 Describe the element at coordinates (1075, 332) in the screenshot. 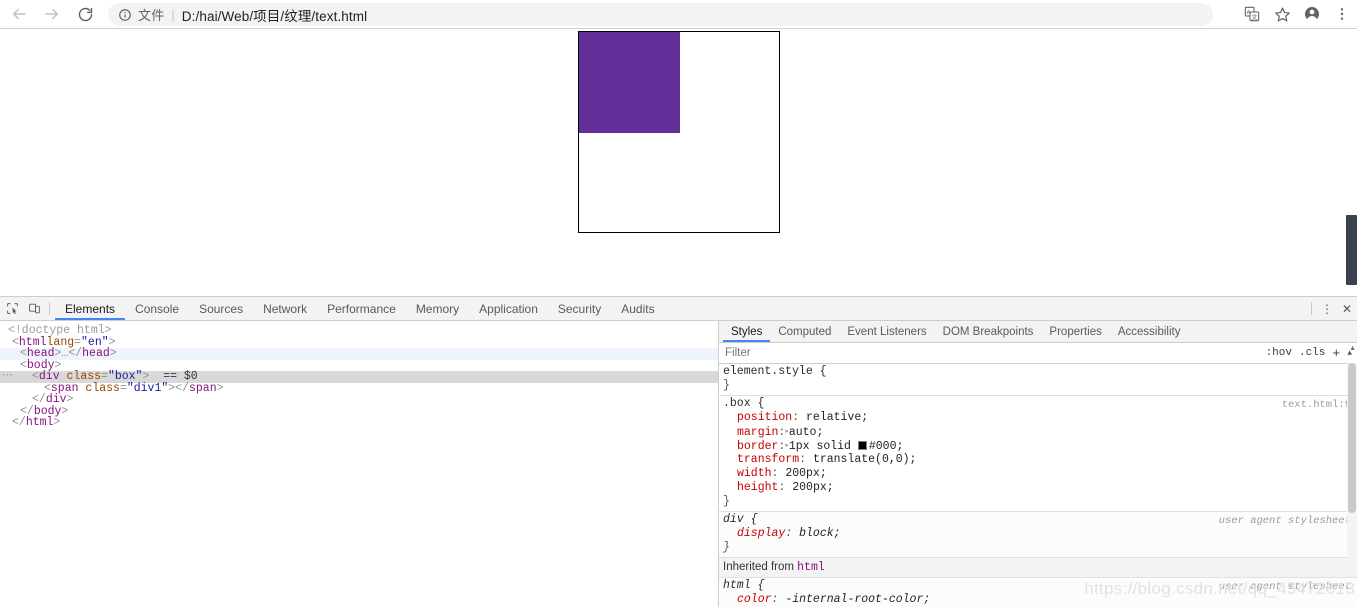

I see `tab-properties: Properties` at that location.